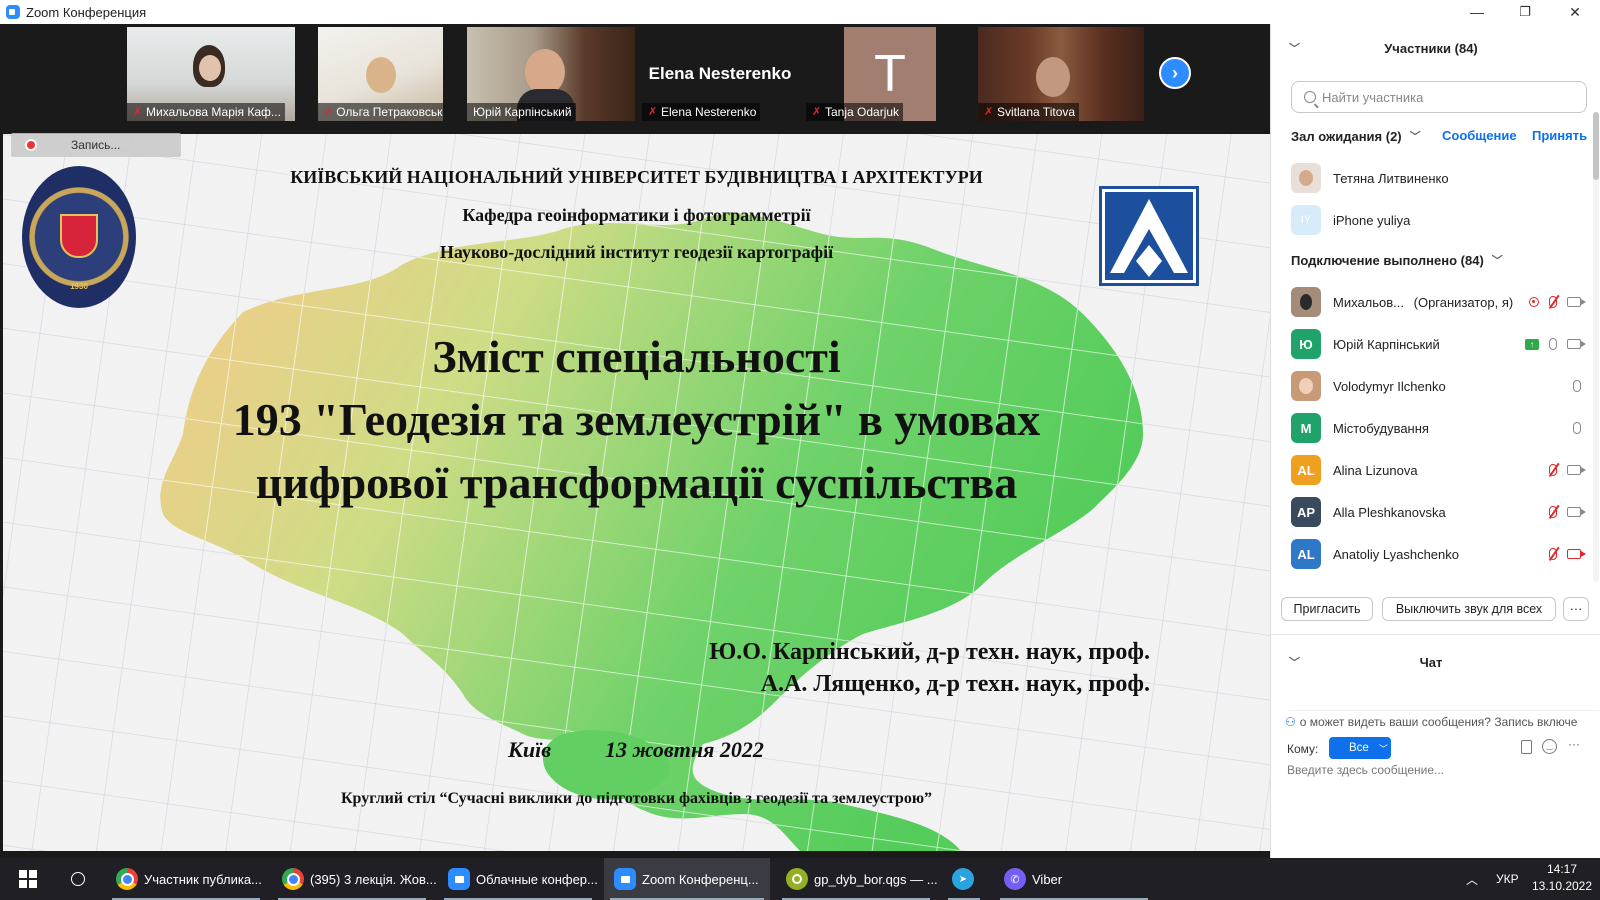 This screenshot has width=1600, height=900. Describe the element at coordinates (13, 12) in the screenshot. I see `zoom-app-icon` at that location.